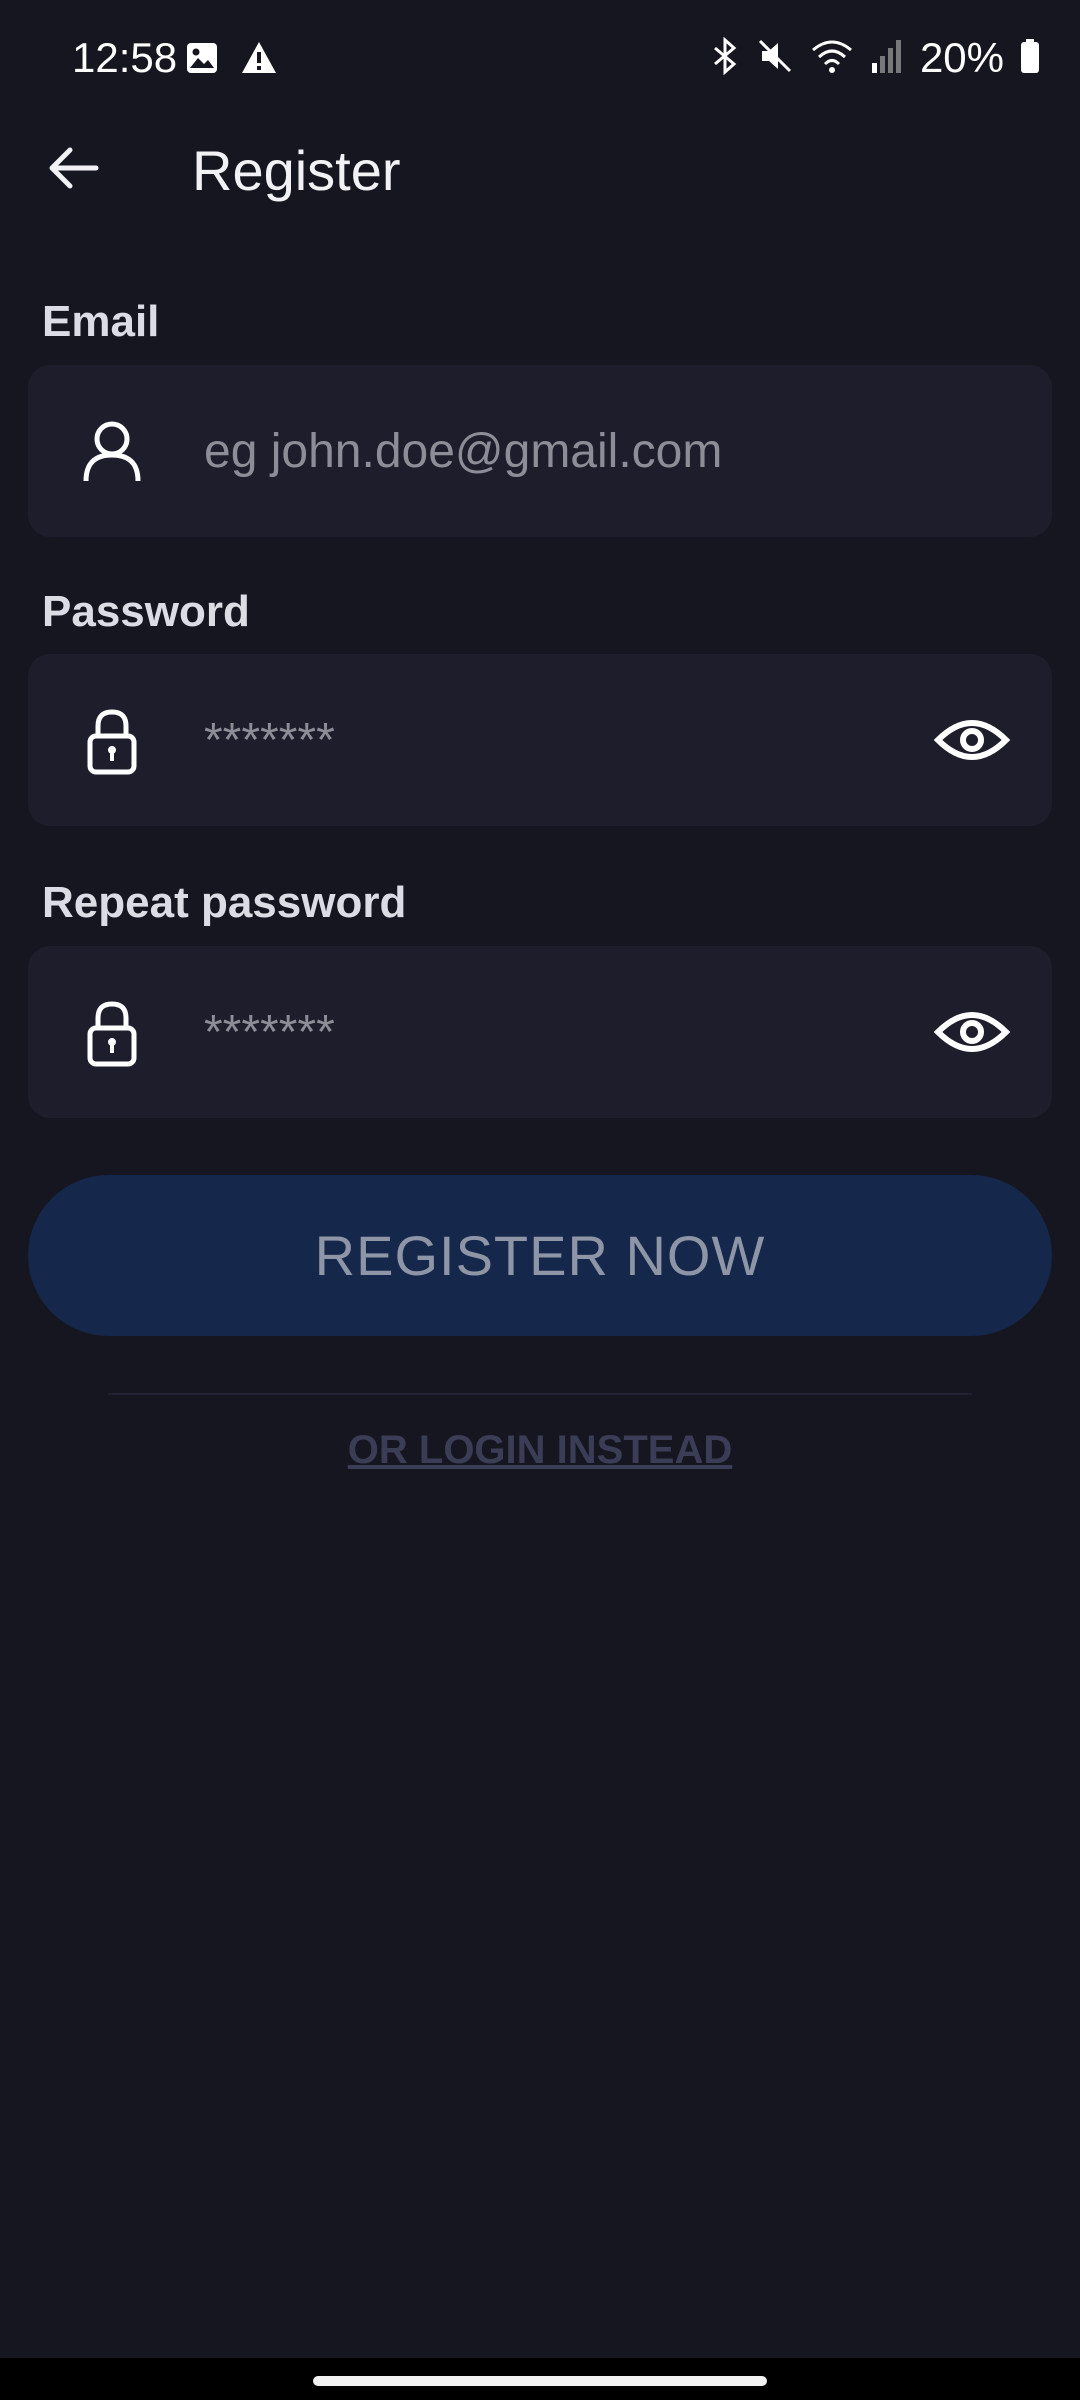 The width and height of the screenshot is (1080, 2400). What do you see at coordinates (775, 58) in the screenshot?
I see `mute-icon` at bounding box center [775, 58].